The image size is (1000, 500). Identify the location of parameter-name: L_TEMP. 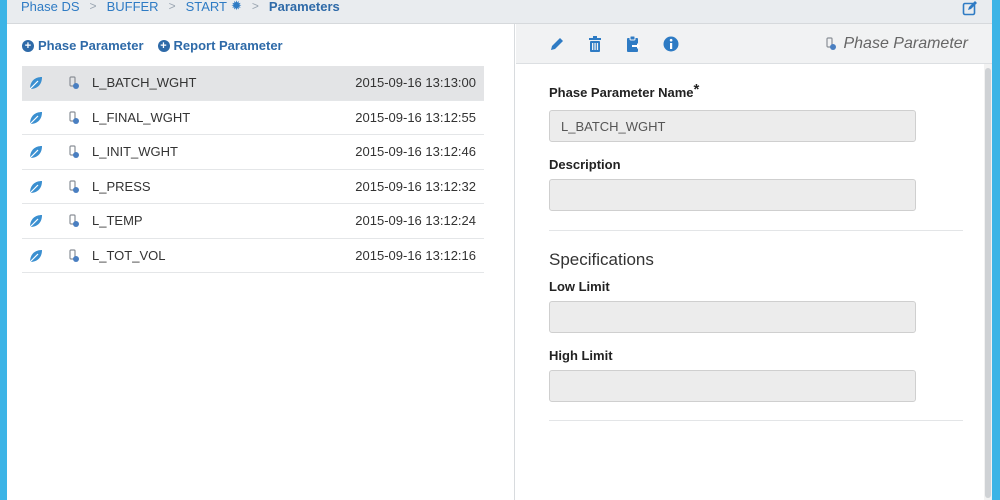
(117, 221).